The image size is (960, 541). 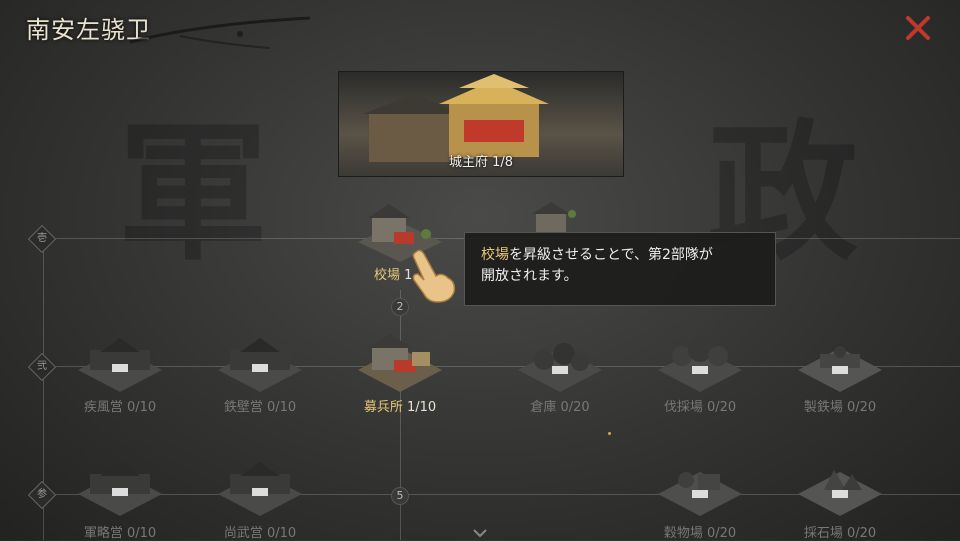 What do you see at coordinates (918, 28) in the screenshot?
I see `close-icon` at bounding box center [918, 28].